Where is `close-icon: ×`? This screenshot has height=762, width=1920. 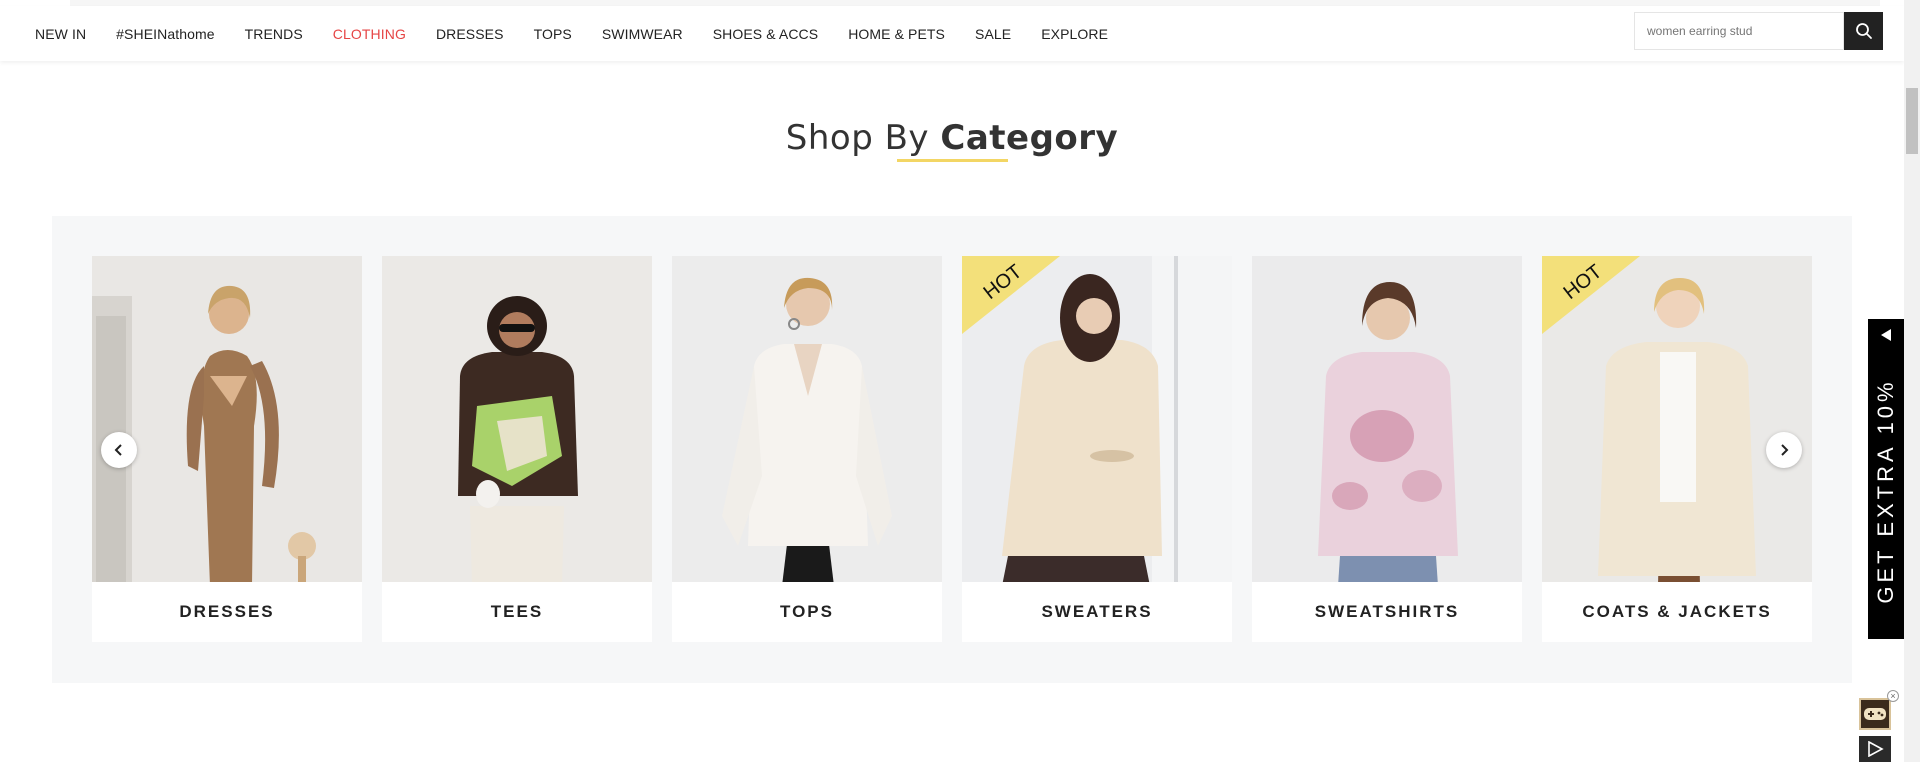 close-icon: × is located at coordinates (1893, 696).